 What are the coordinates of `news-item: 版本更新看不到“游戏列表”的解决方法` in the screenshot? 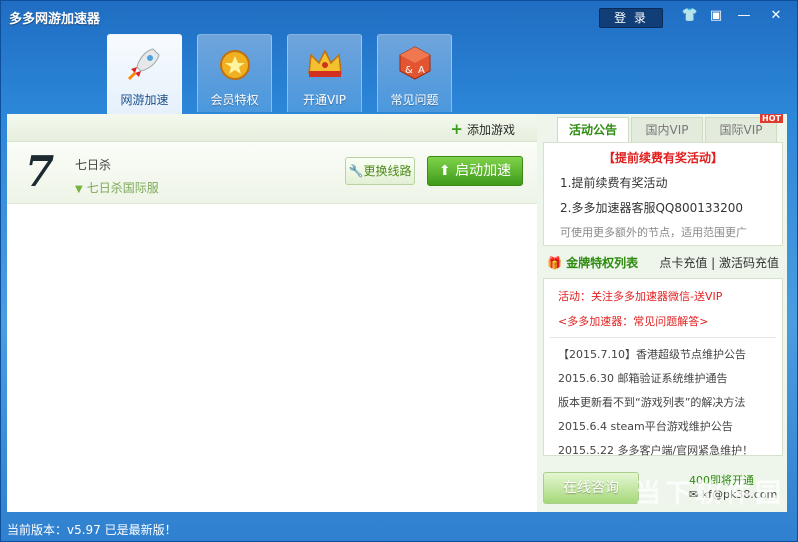 It's located at (670, 402).